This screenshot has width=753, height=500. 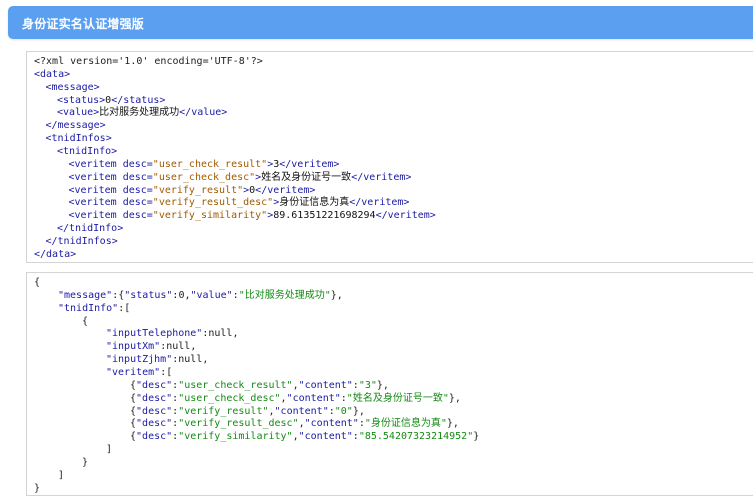 I want to click on code-token: "tnidInfo", so click(x=88, y=308).